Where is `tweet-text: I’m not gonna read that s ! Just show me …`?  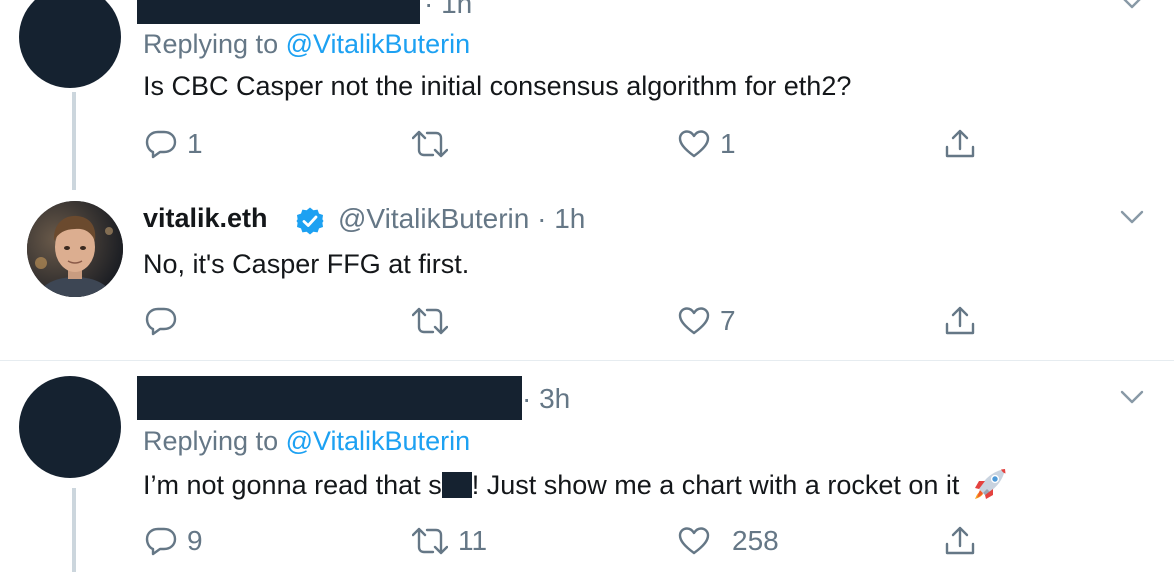 tweet-text: I’m not gonna read that s ! Just show me … is located at coordinates (575, 487).